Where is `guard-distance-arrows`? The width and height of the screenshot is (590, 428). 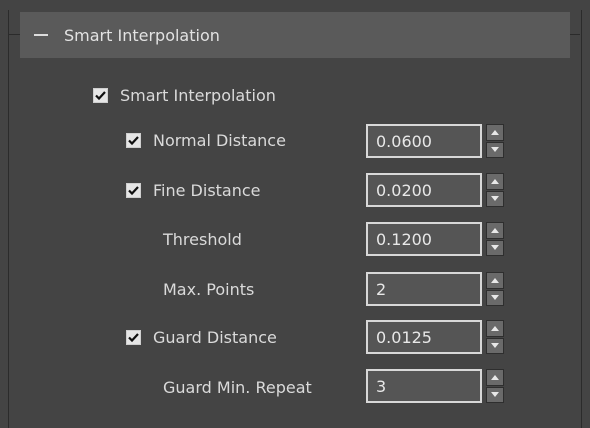
guard-distance-arrows is located at coordinates (495, 337).